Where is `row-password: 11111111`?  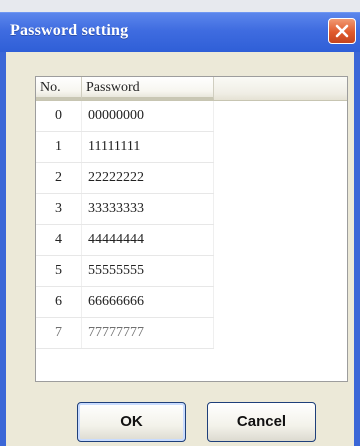
row-password: 11111111 is located at coordinates (148, 147).